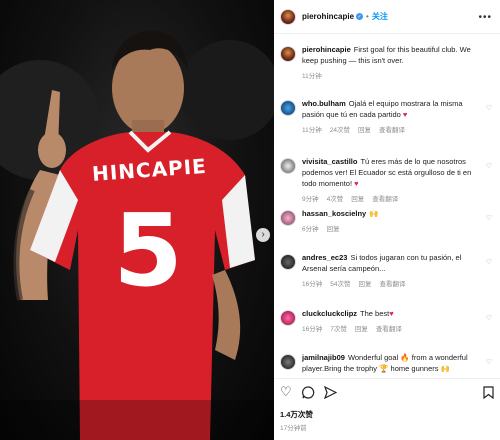  I want to click on verified-icon: ✓, so click(360, 16).